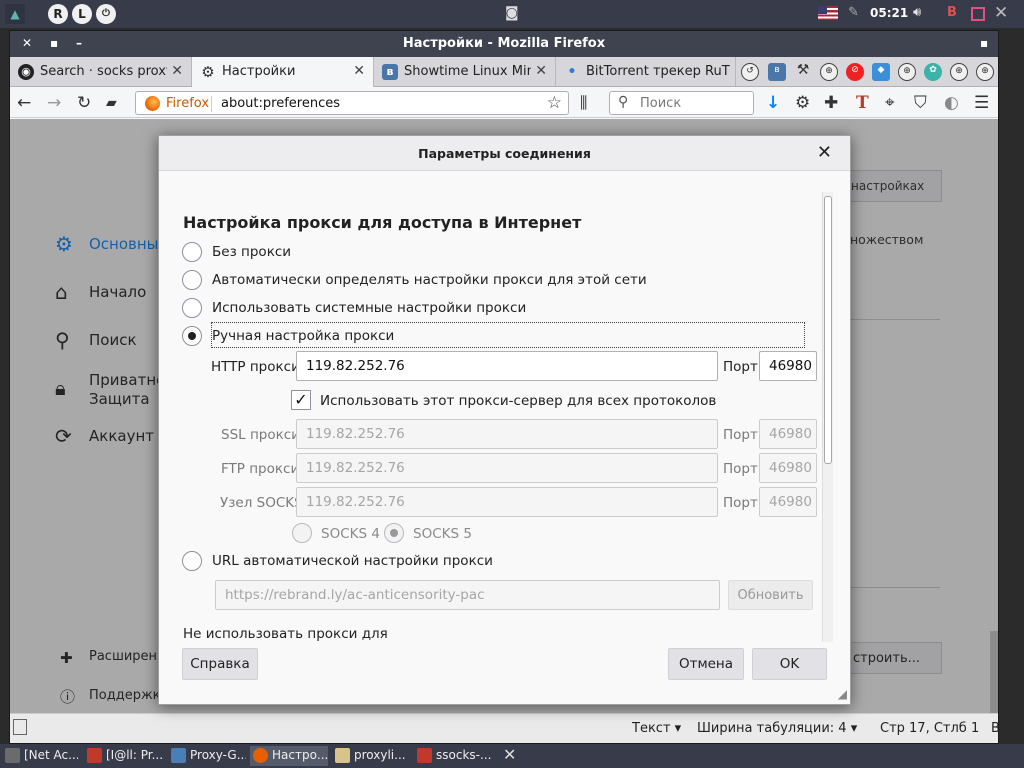 The image size is (1024, 768). Describe the element at coordinates (583, 103) in the screenshot. I see `library-icon: ⫼` at that location.